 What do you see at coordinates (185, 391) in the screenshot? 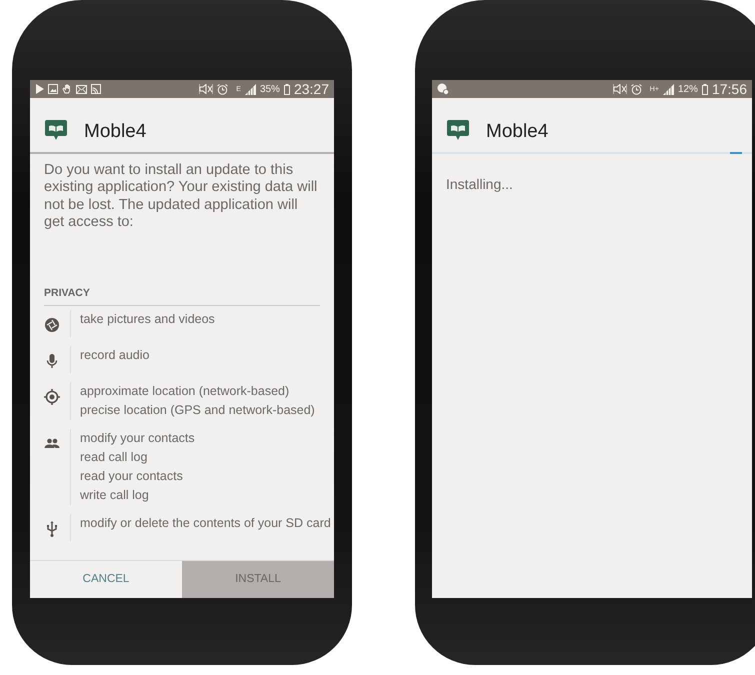
I see `permission-text: approximate location (network-based)` at bounding box center [185, 391].